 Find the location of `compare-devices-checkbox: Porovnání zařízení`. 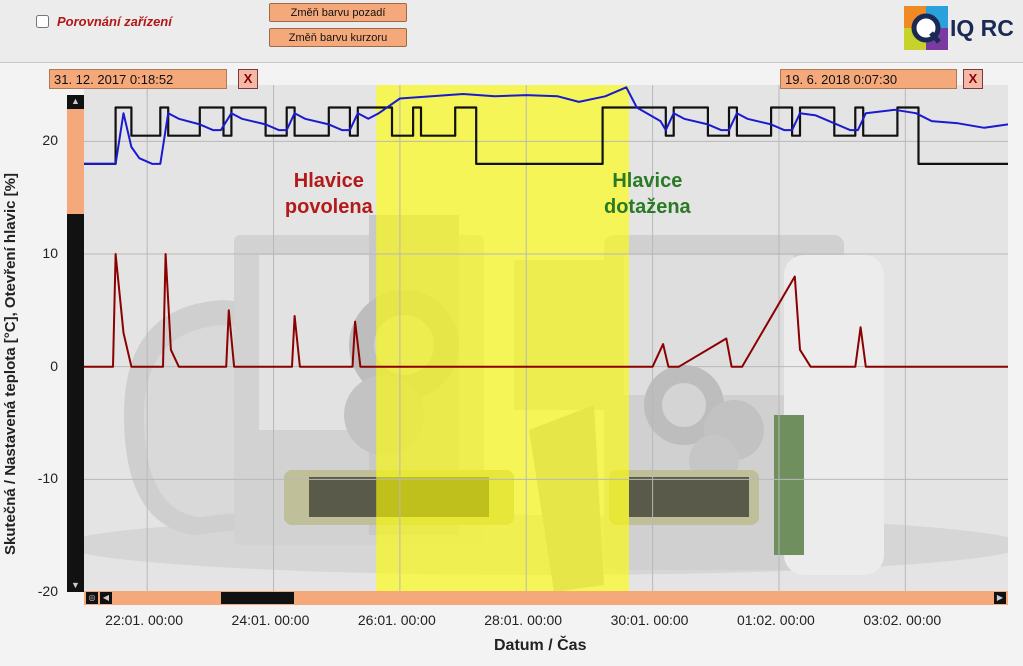

compare-devices-checkbox: Porovnání zařízení is located at coordinates (104, 21).